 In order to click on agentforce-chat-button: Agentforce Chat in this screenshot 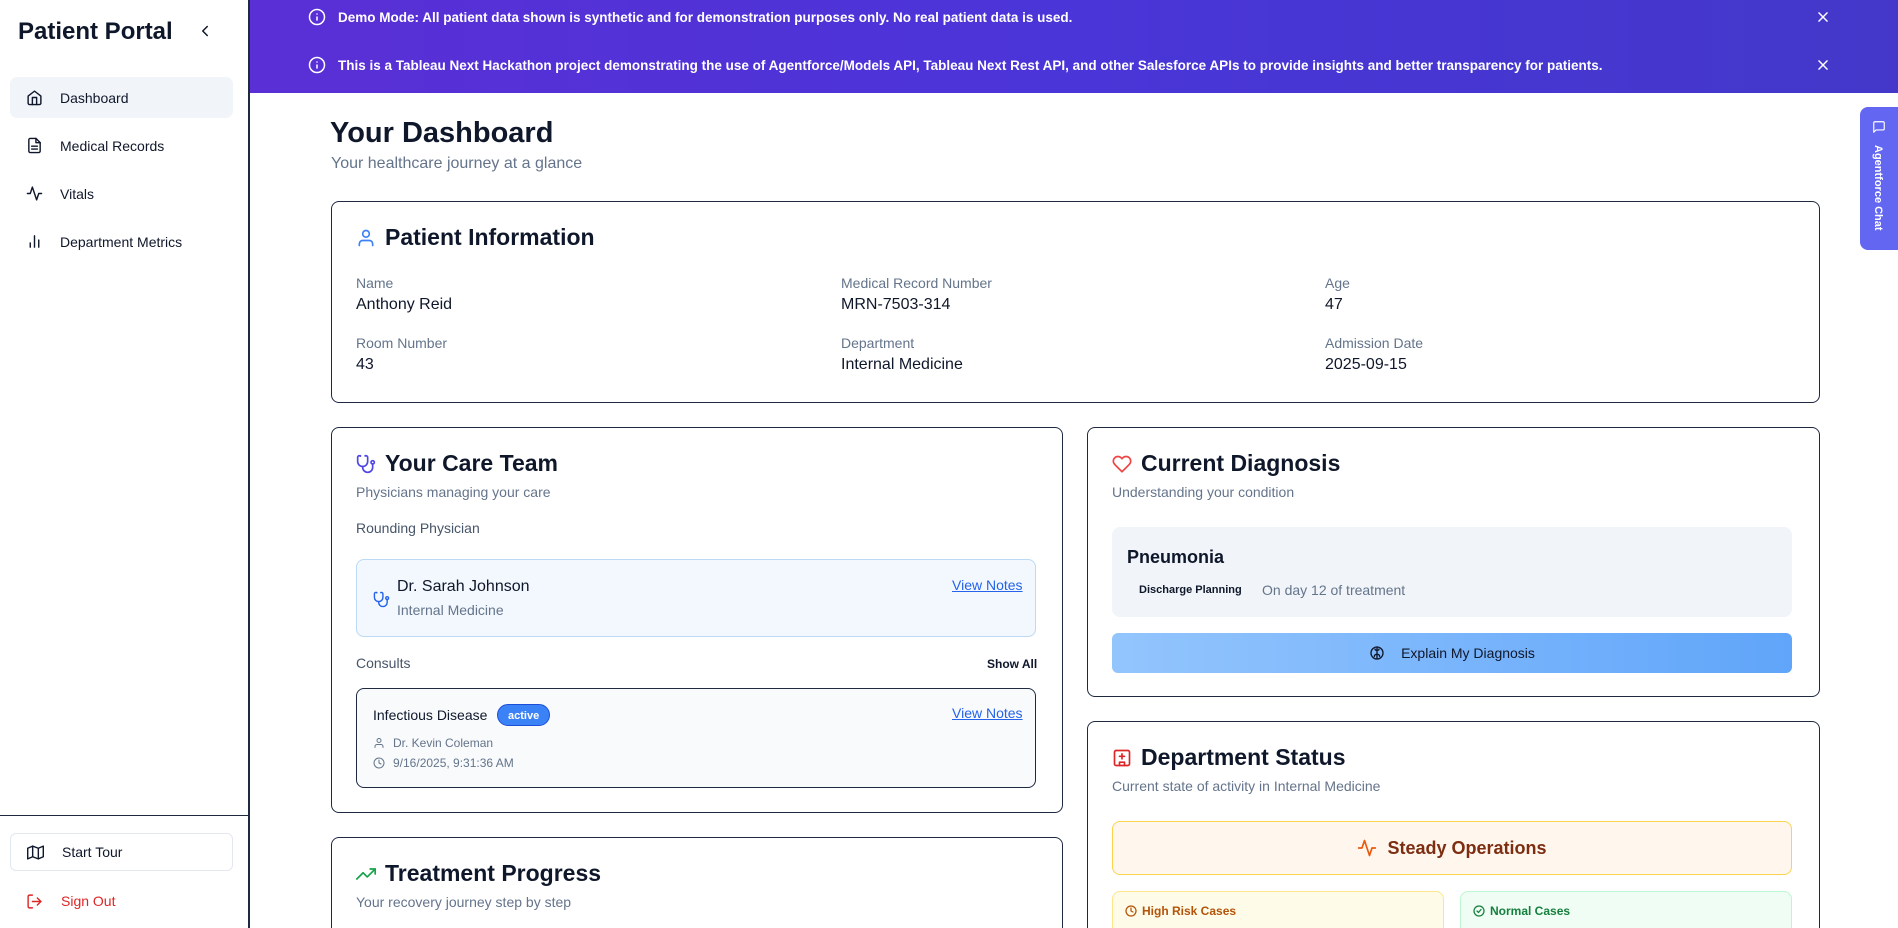, I will do `click(1879, 178)`.